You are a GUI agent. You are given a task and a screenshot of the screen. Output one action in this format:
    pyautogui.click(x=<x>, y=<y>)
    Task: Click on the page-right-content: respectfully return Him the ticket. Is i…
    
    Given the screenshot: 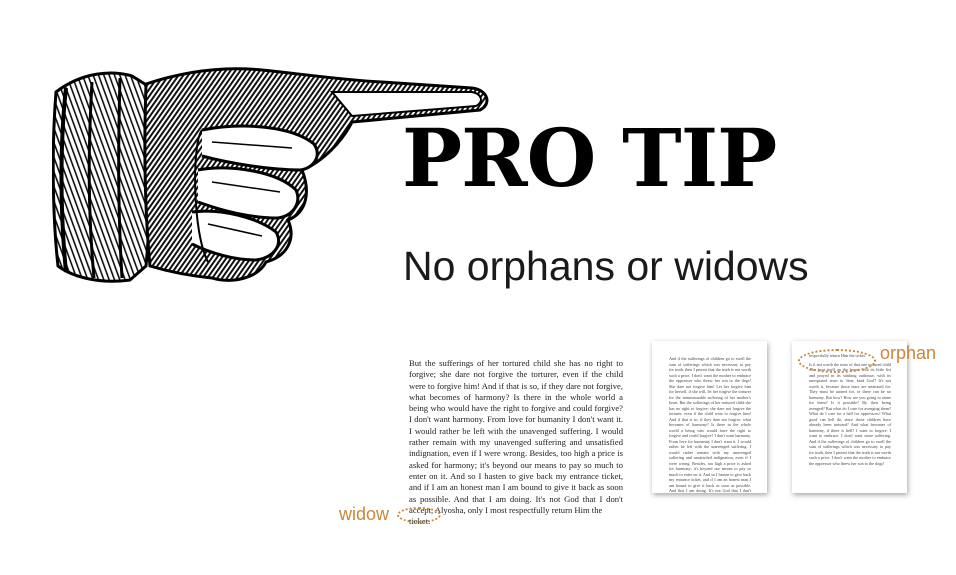 What is the action you would take?
    pyautogui.click(x=850, y=409)
    